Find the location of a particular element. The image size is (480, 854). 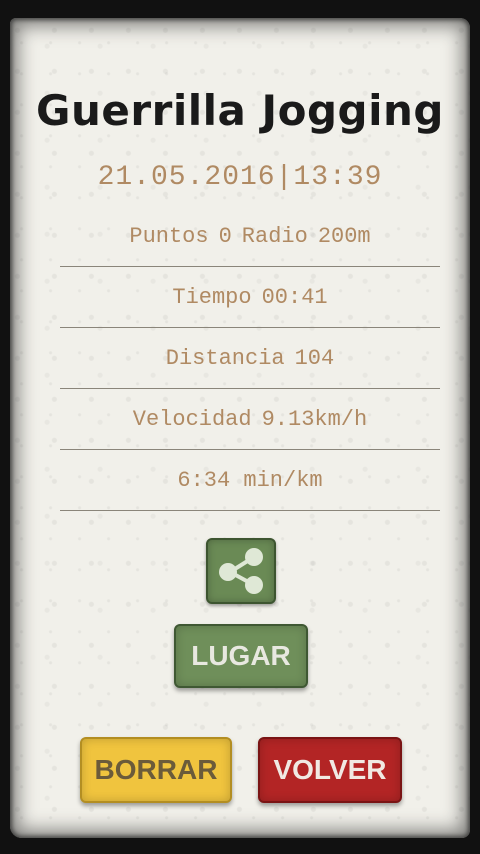

points-label: Puntos is located at coordinates (169, 236).